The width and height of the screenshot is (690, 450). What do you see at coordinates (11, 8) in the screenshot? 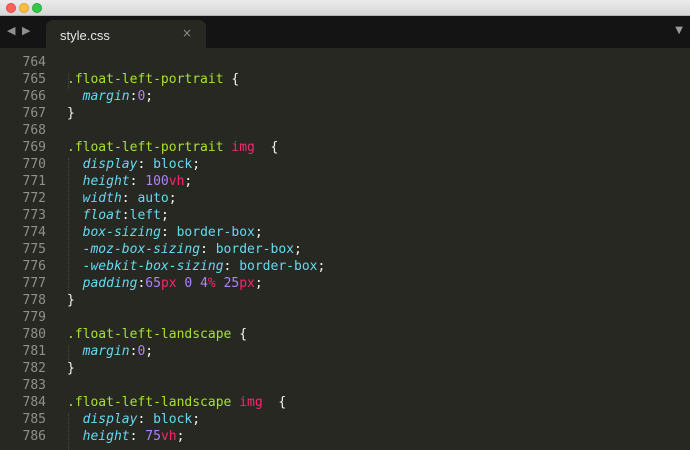
I see `close-light-icon` at bounding box center [11, 8].